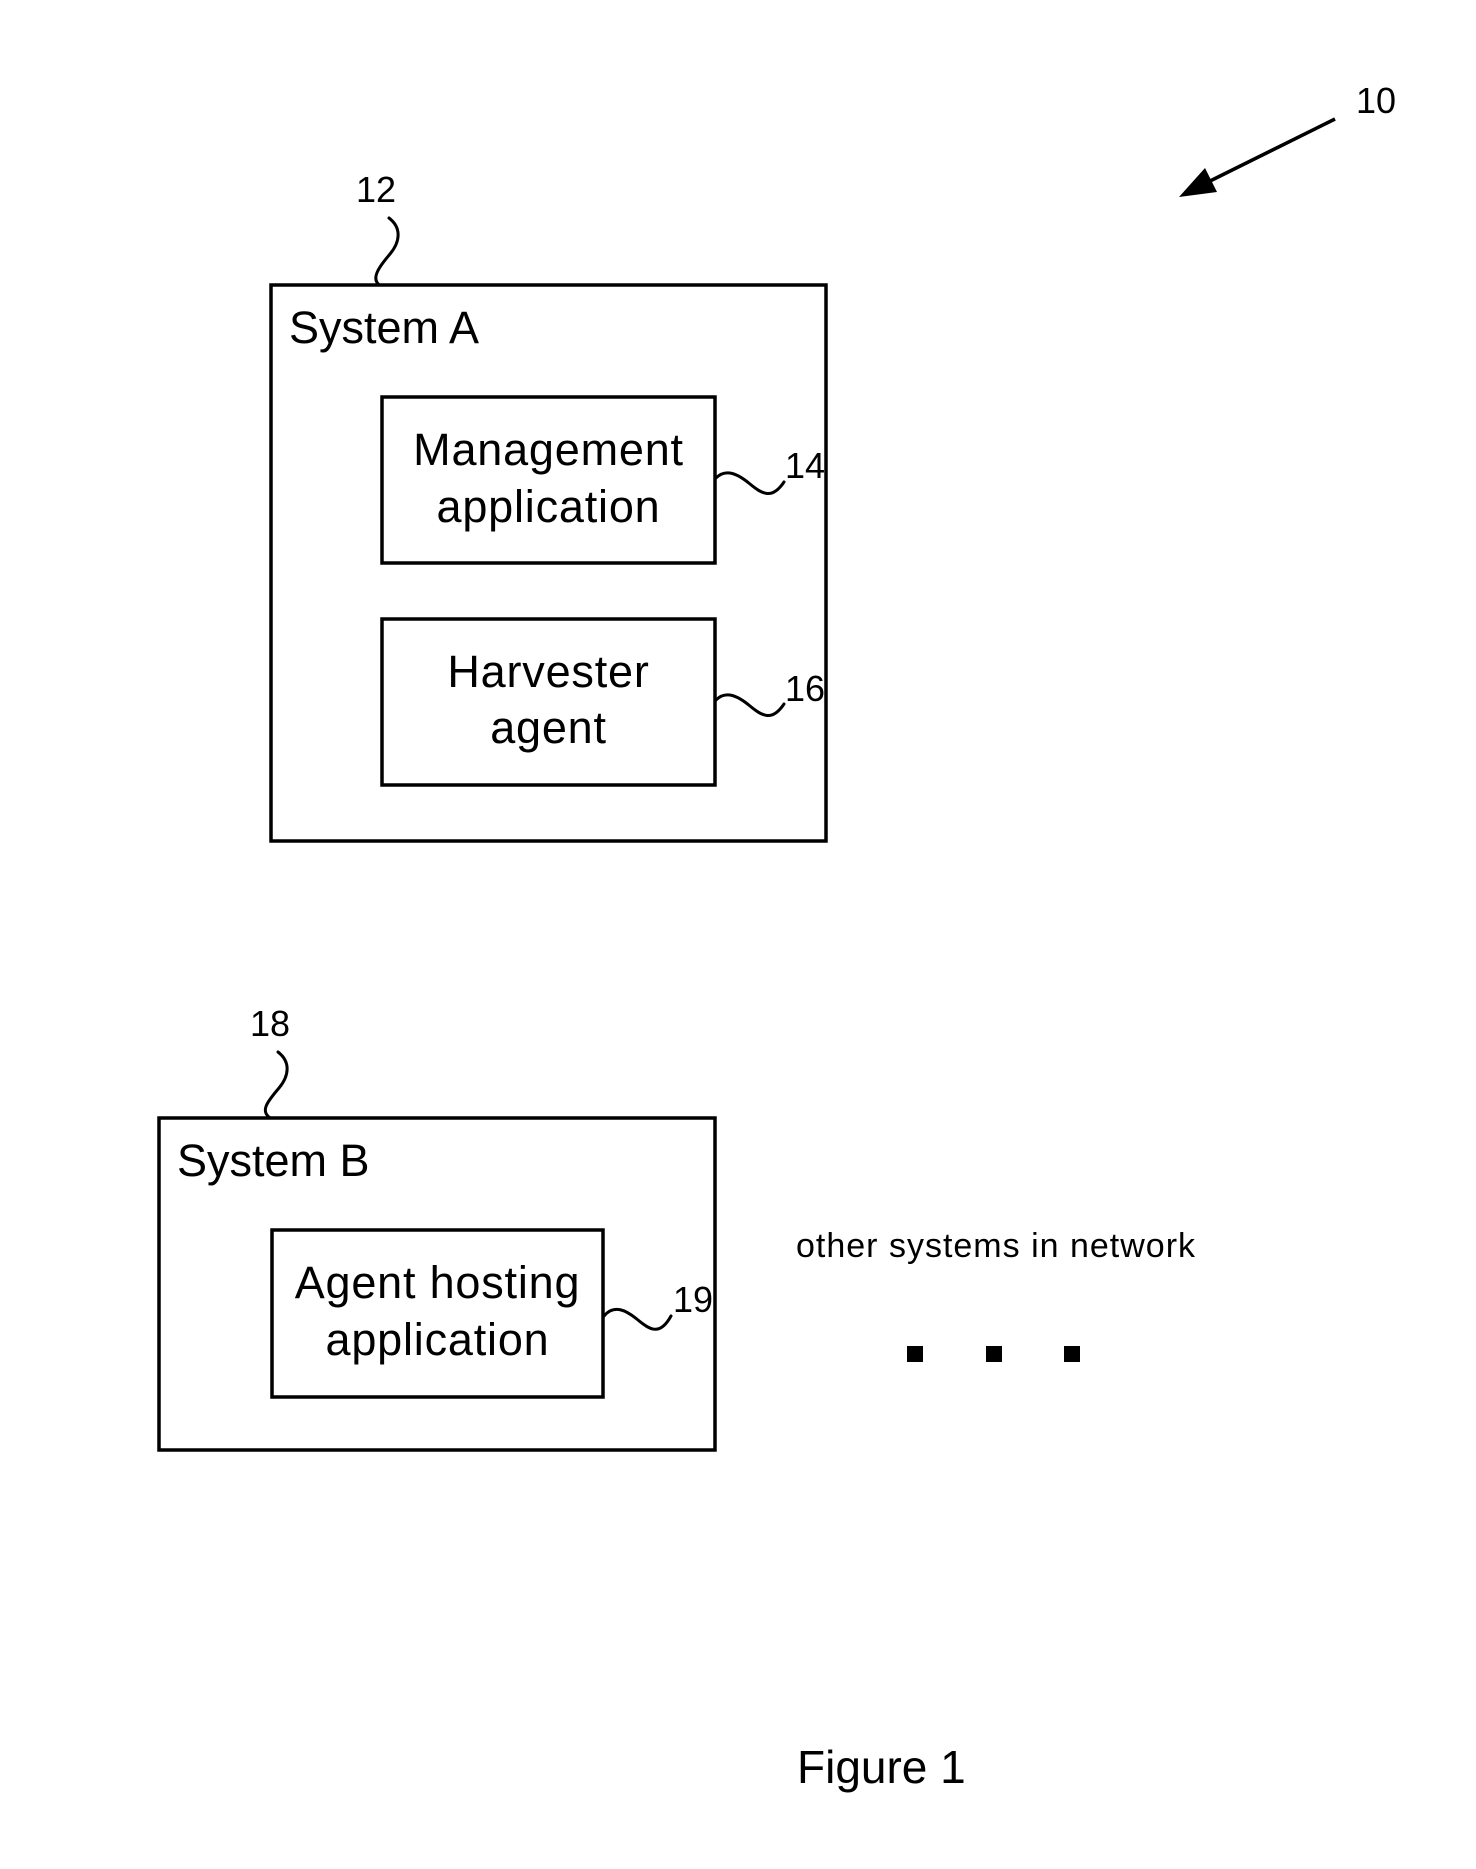 The height and width of the screenshot is (1869, 1476). What do you see at coordinates (1267, 152) in the screenshot?
I see `arrow-shaft` at bounding box center [1267, 152].